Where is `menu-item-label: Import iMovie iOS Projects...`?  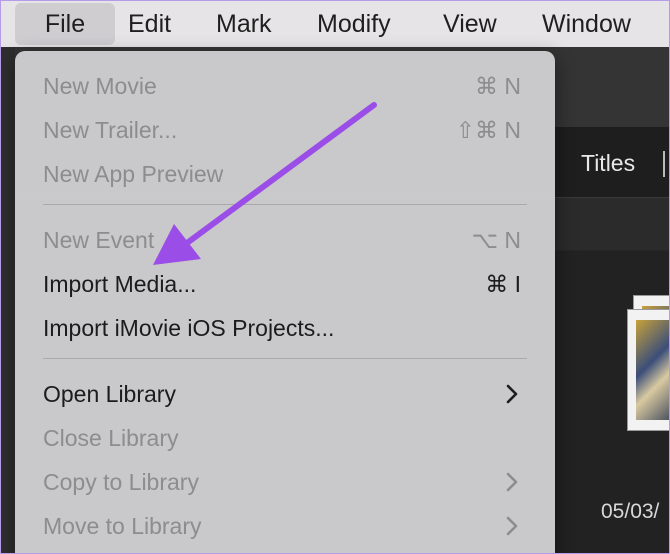
menu-item-label: Import iMovie iOS Projects... is located at coordinates (189, 328).